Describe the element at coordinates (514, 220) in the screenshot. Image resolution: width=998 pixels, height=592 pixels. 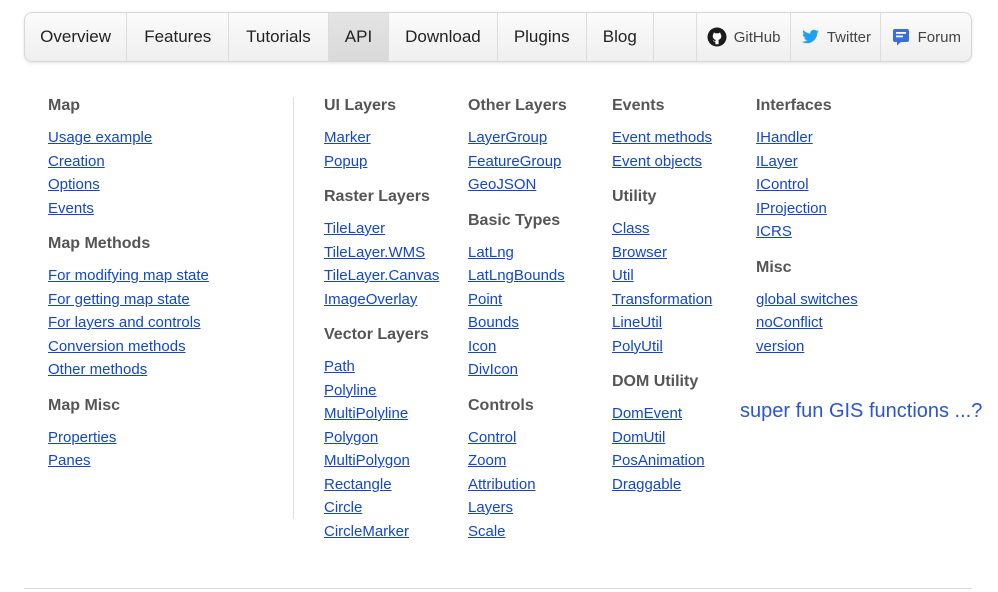
I see `group-title: Basic Types` at that location.